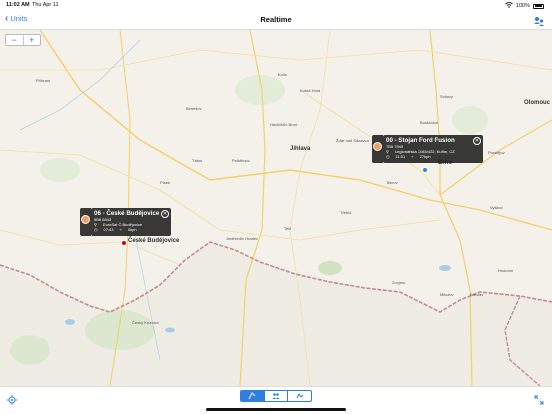  What do you see at coordinates (425, 156) in the screenshot?
I see `unit-speed: 27kph` at bounding box center [425, 156].